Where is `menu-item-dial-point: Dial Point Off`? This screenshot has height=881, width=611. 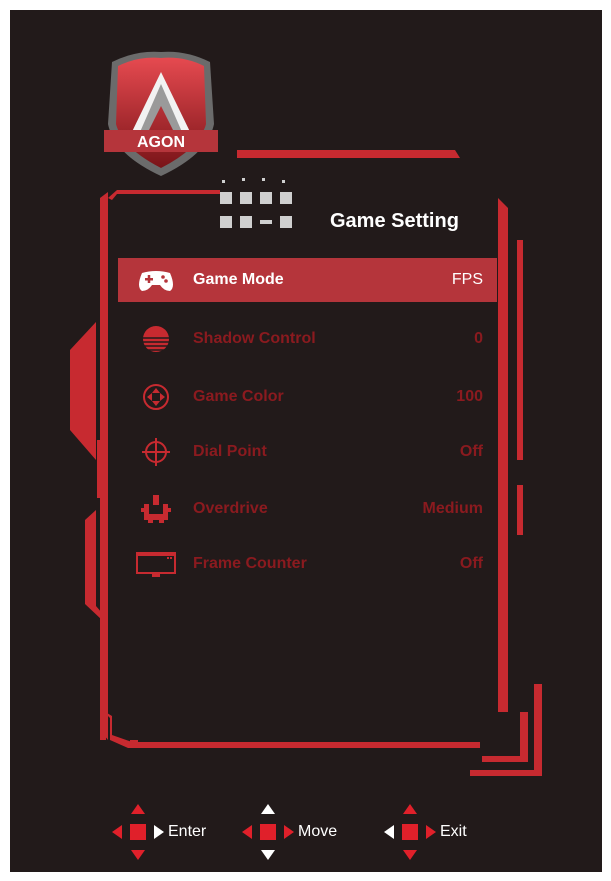
menu-item-dial-point: Dial Point Off is located at coordinates (307, 452).